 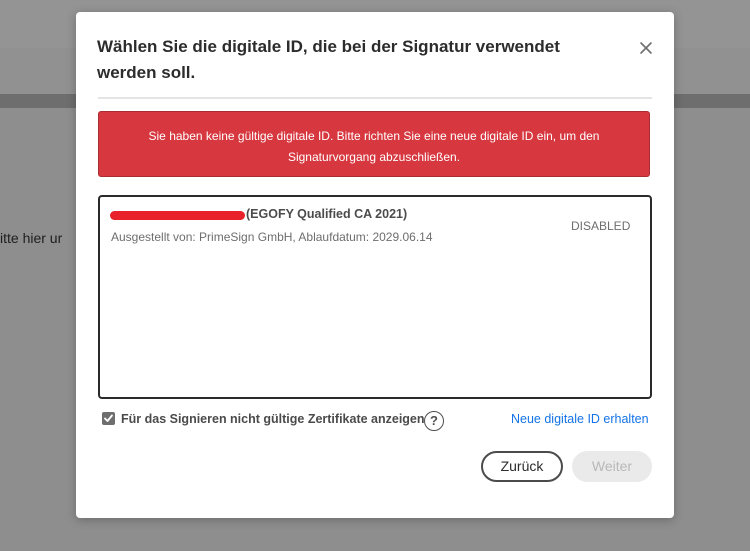 I want to click on id-status: DISABLED, so click(x=601, y=226).